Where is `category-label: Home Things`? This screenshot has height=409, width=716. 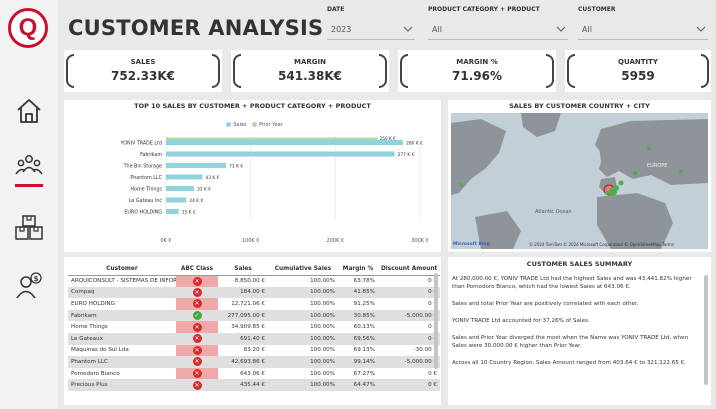 category-label: Home Things is located at coordinates (146, 190).